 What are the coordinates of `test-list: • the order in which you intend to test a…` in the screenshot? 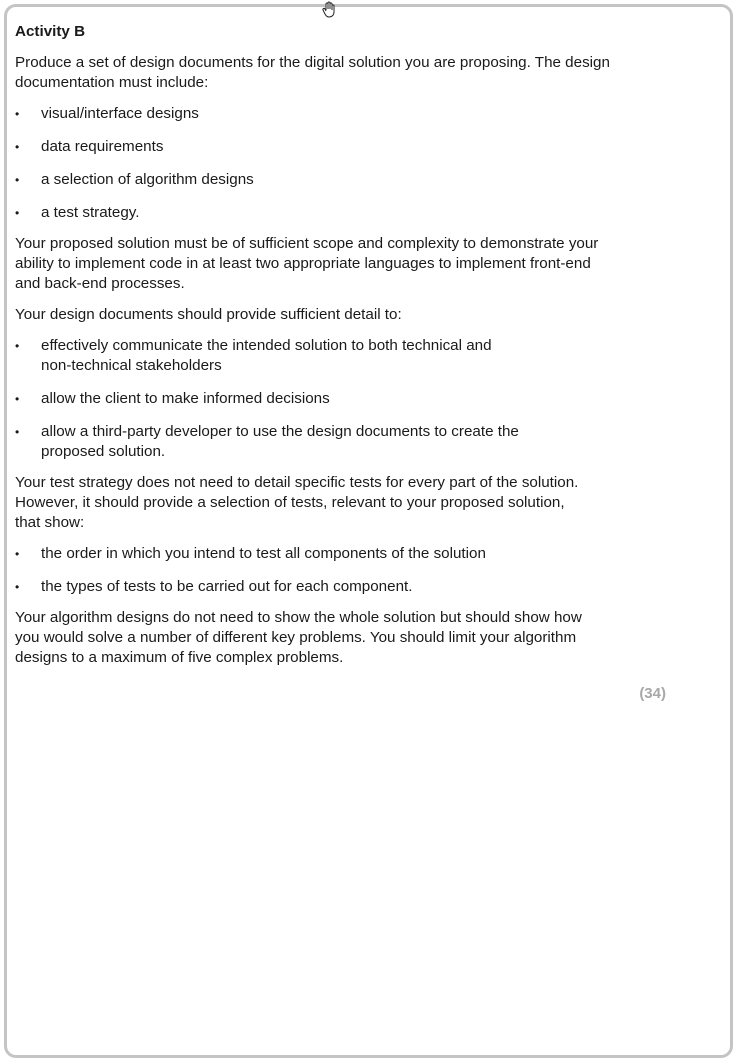 It's located at (335, 570).